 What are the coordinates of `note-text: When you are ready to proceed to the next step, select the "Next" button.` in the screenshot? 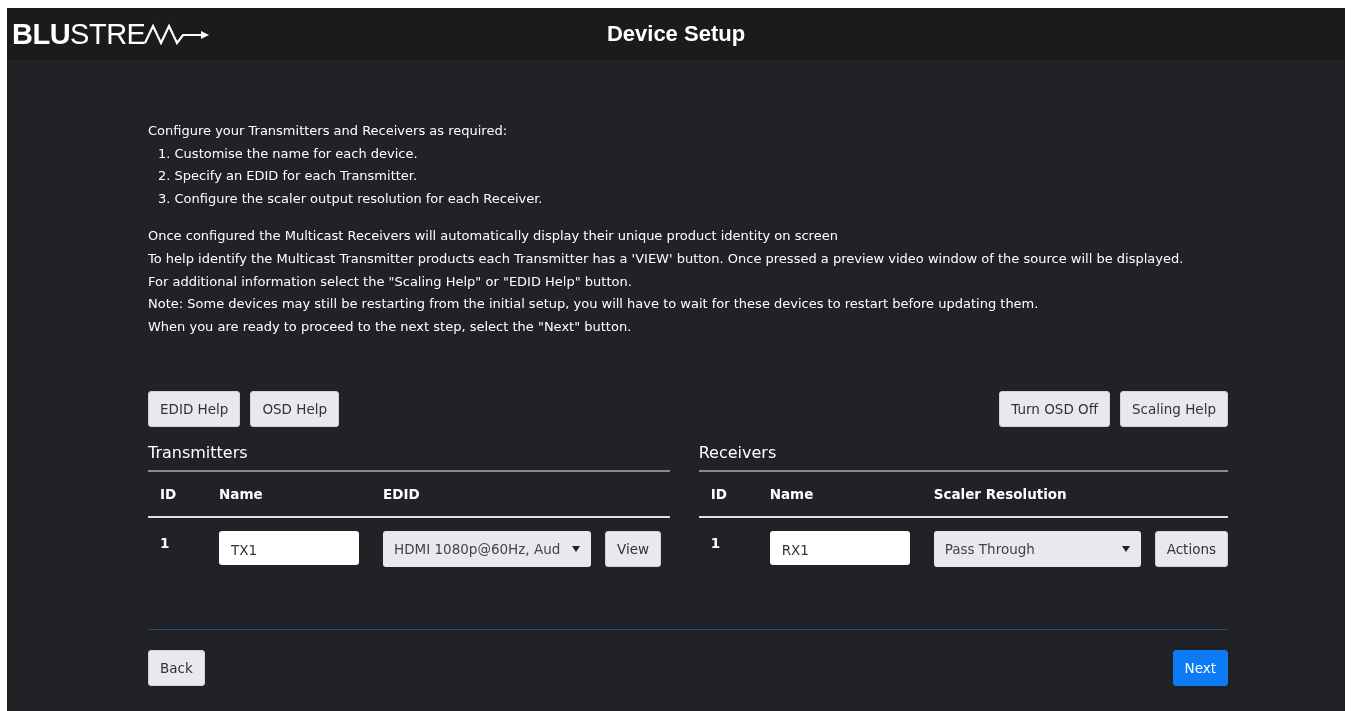 It's located at (390, 326).